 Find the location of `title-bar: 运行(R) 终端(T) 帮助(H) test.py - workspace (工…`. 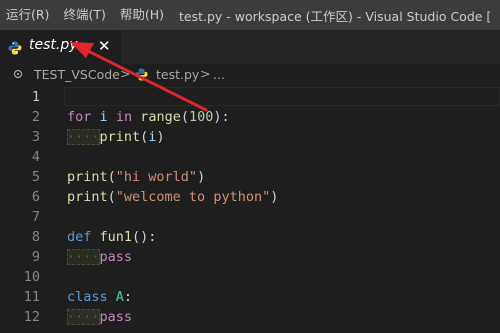

title-bar: 运行(R) 终端(T) 帮助(H) test.py - workspace (工… is located at coordinates (250, 15).